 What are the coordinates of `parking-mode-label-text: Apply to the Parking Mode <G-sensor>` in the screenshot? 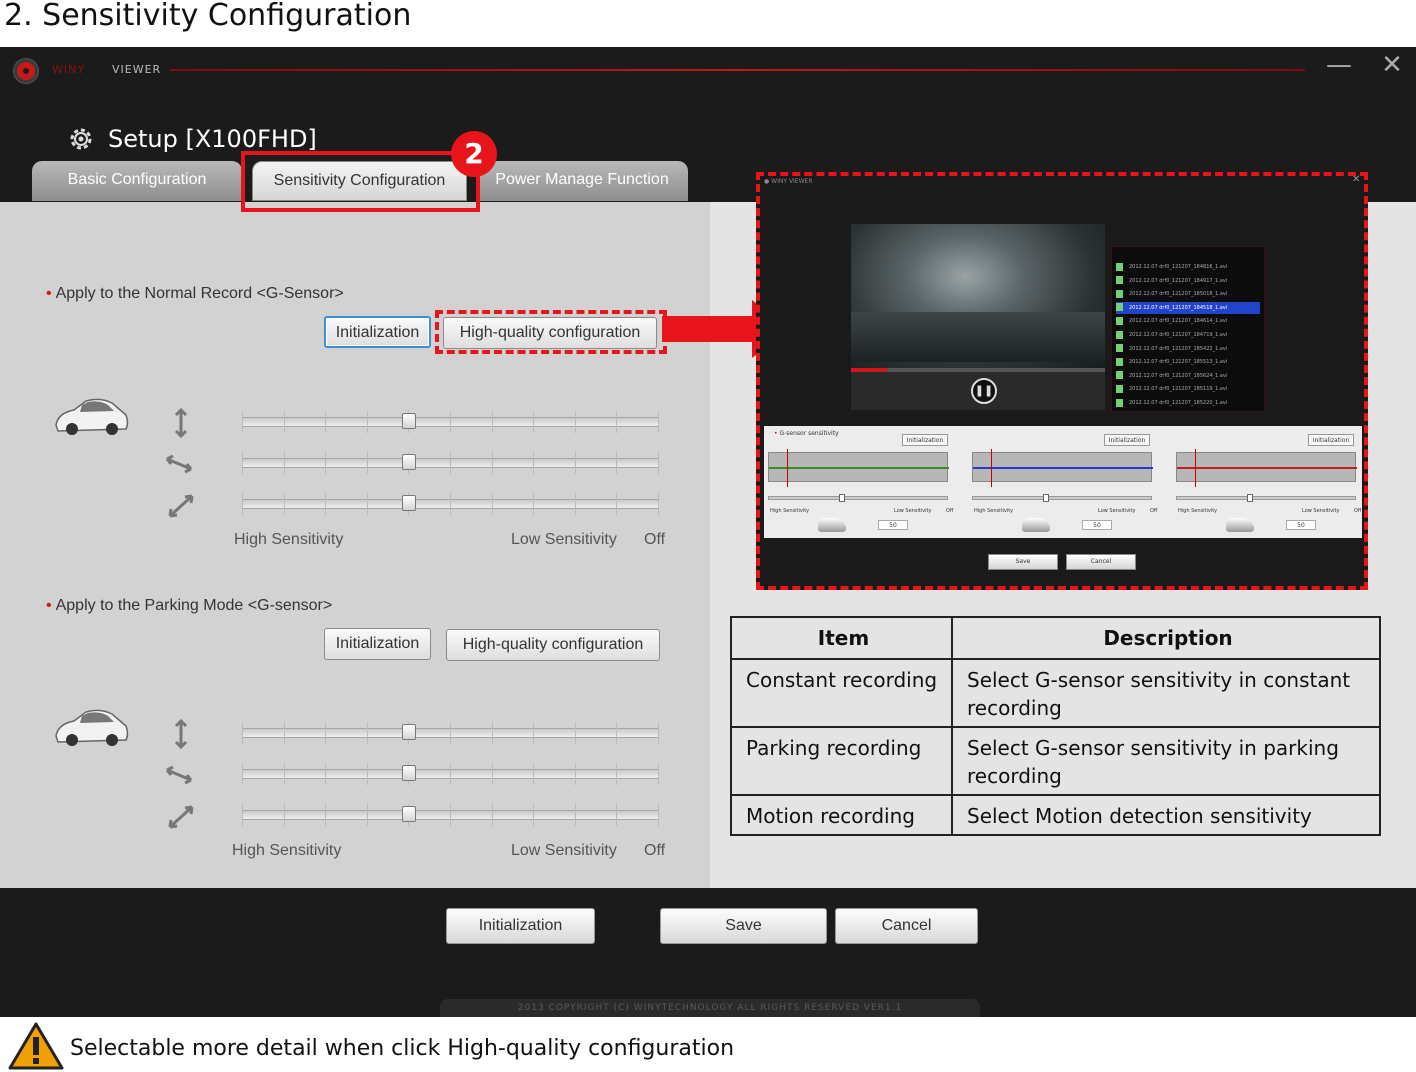 It's located at (194, 605).